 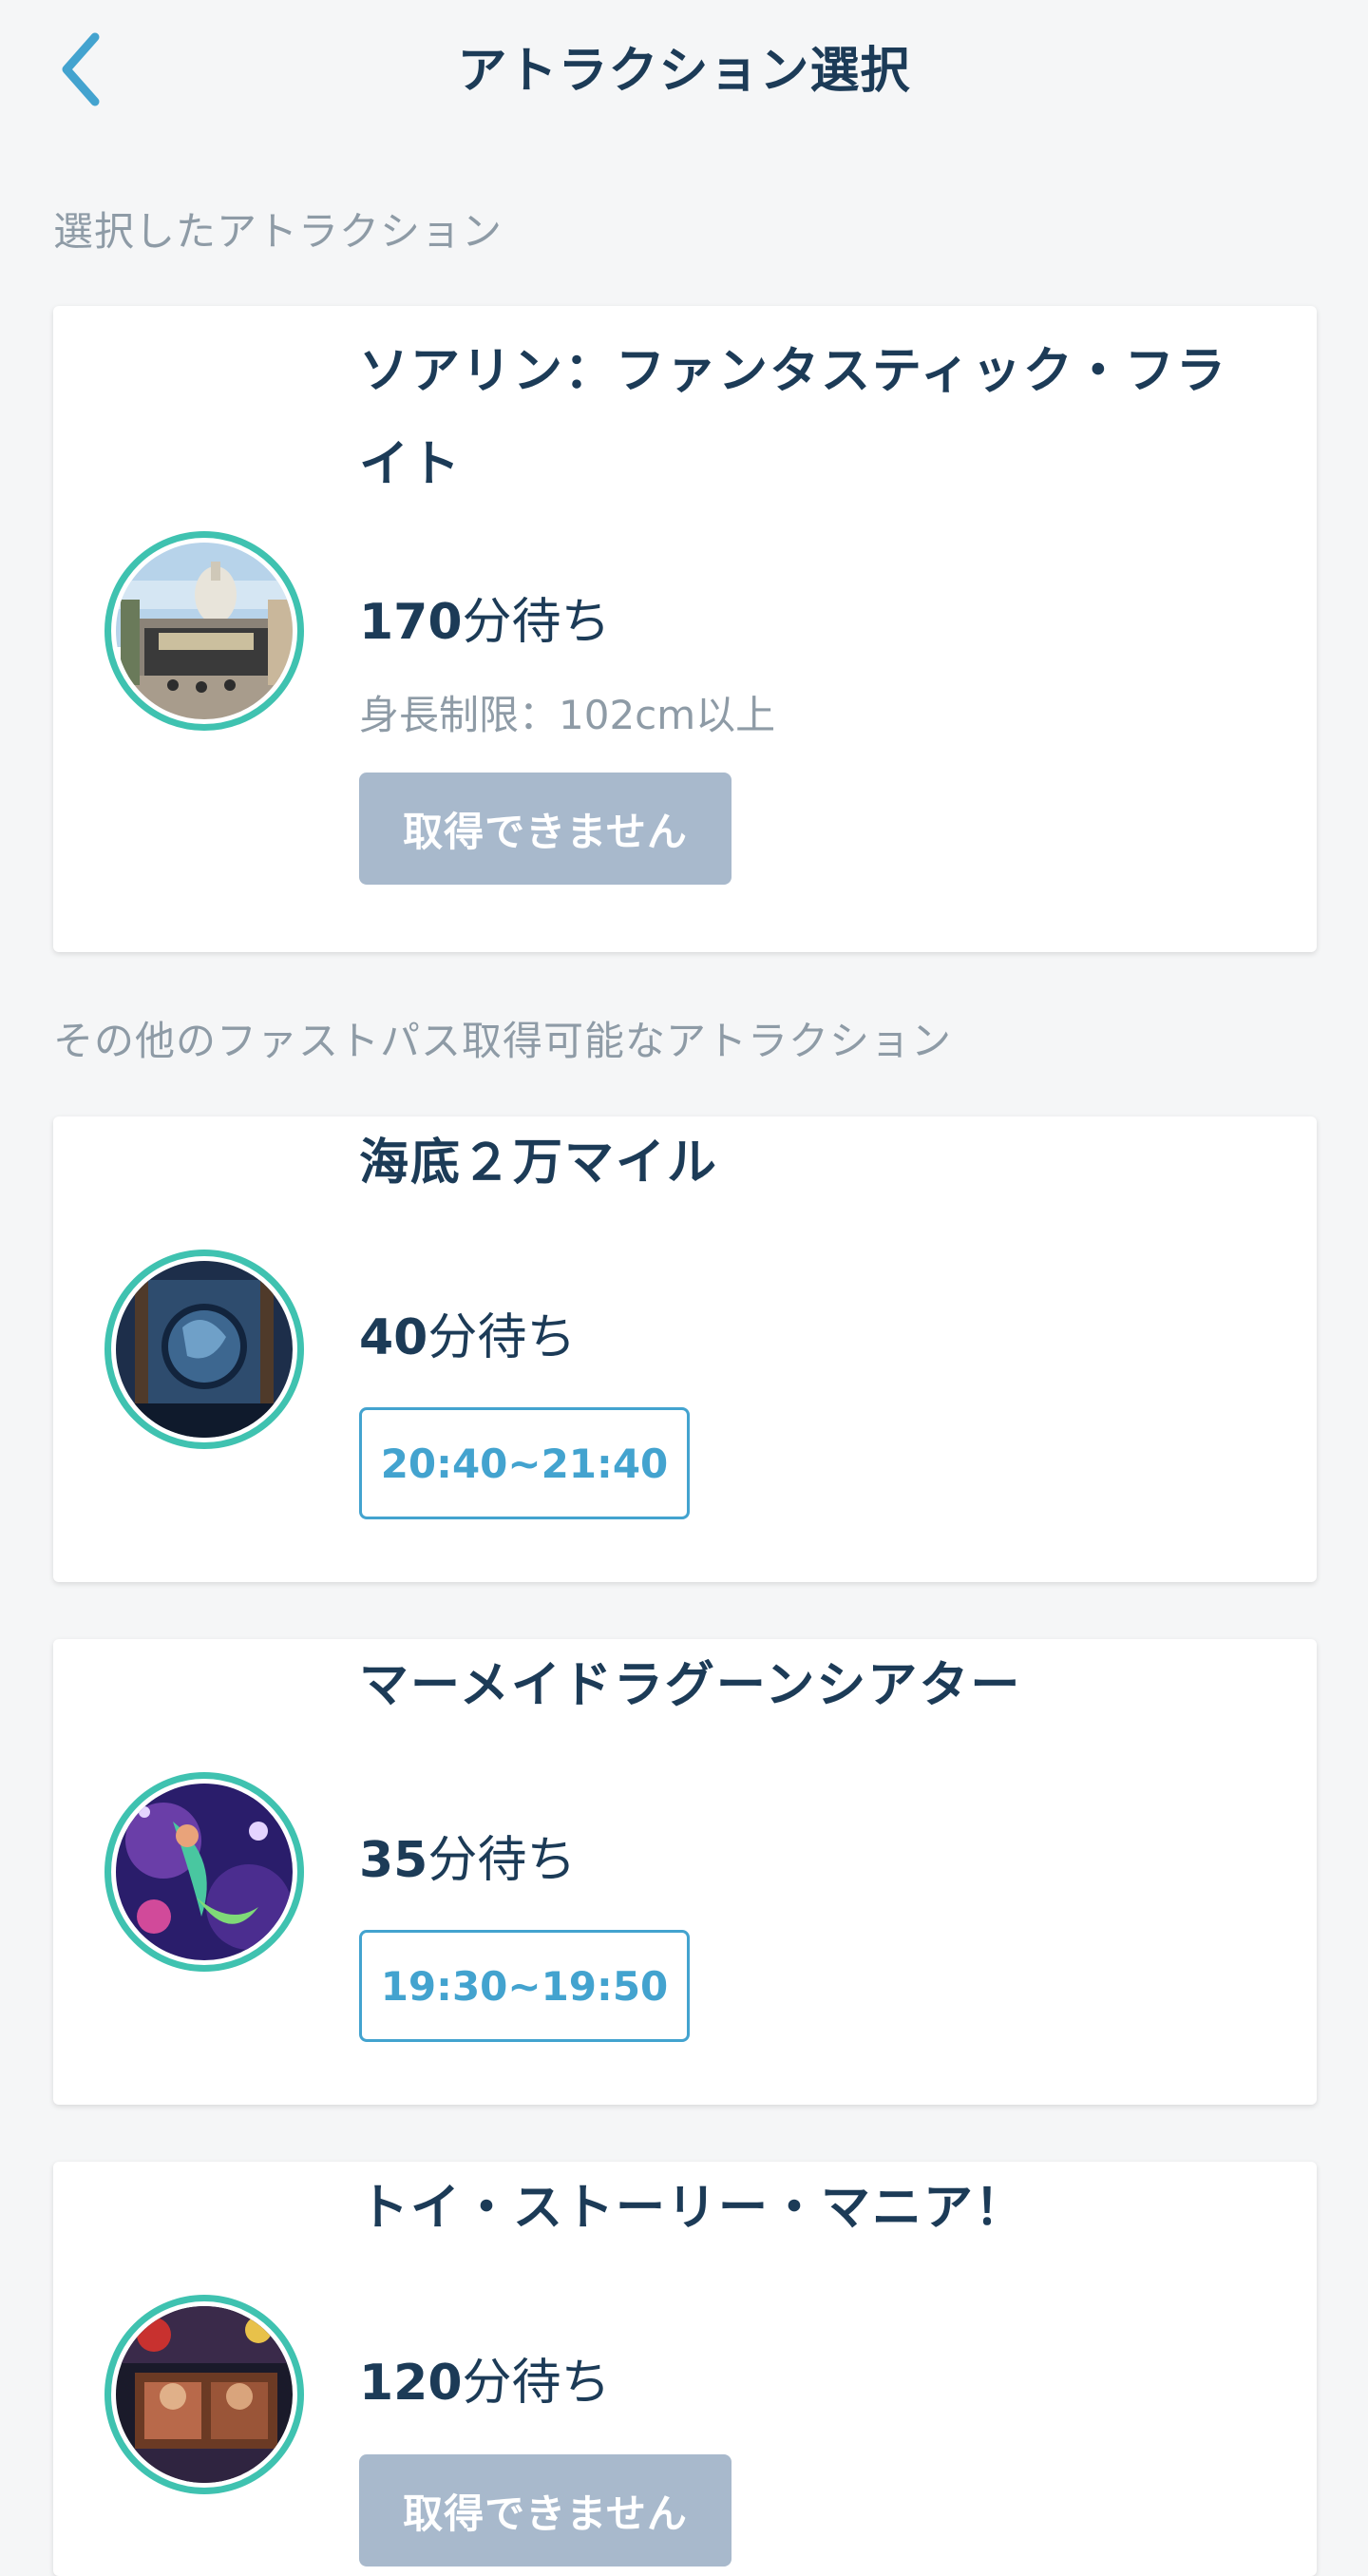 I want to click on attraction-thumbnail-20000-leagues, so click(x=204, y=1349).